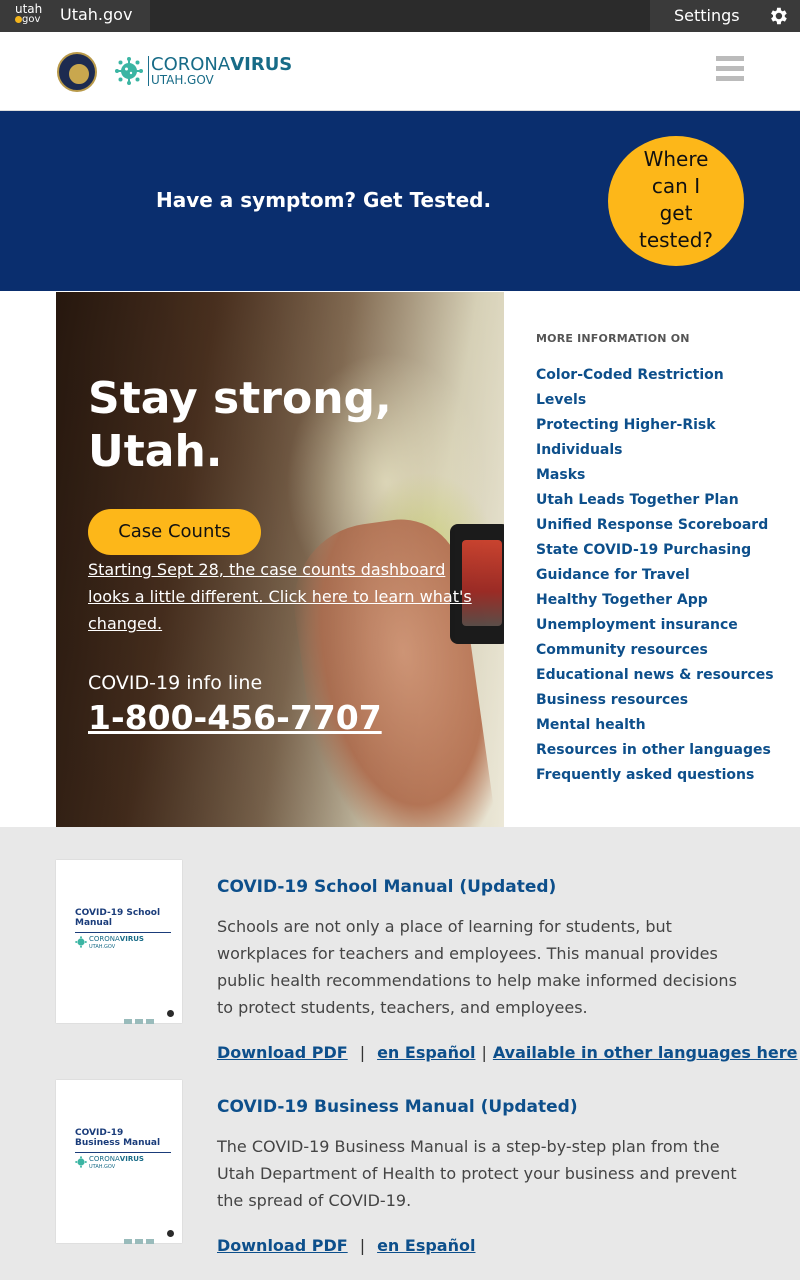 The height and width of the screenshot is (1280, 800). Describe the element at coordinates (730, 69) in the screenshot. I see `menu-icon` at that location.